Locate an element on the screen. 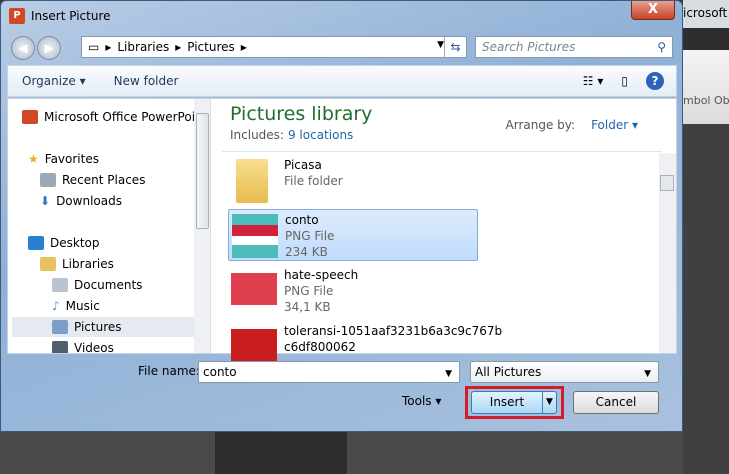 The image size is (729, 474). desktop-icon is located at coordinates (36, 243).